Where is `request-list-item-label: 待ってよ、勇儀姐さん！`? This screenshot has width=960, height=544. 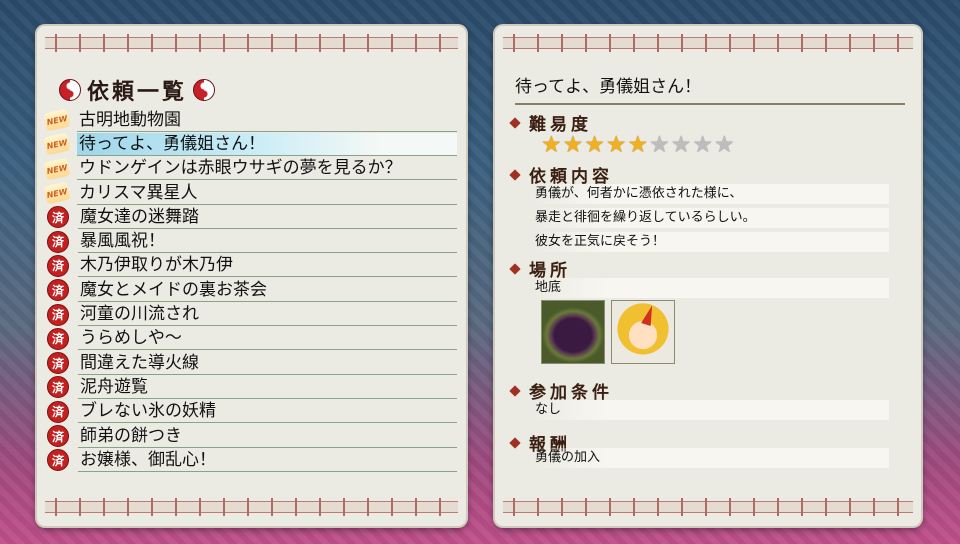
request-list-item-label: 待ってよ、勇儀姐さん！ is located at coordinates (267, 144).